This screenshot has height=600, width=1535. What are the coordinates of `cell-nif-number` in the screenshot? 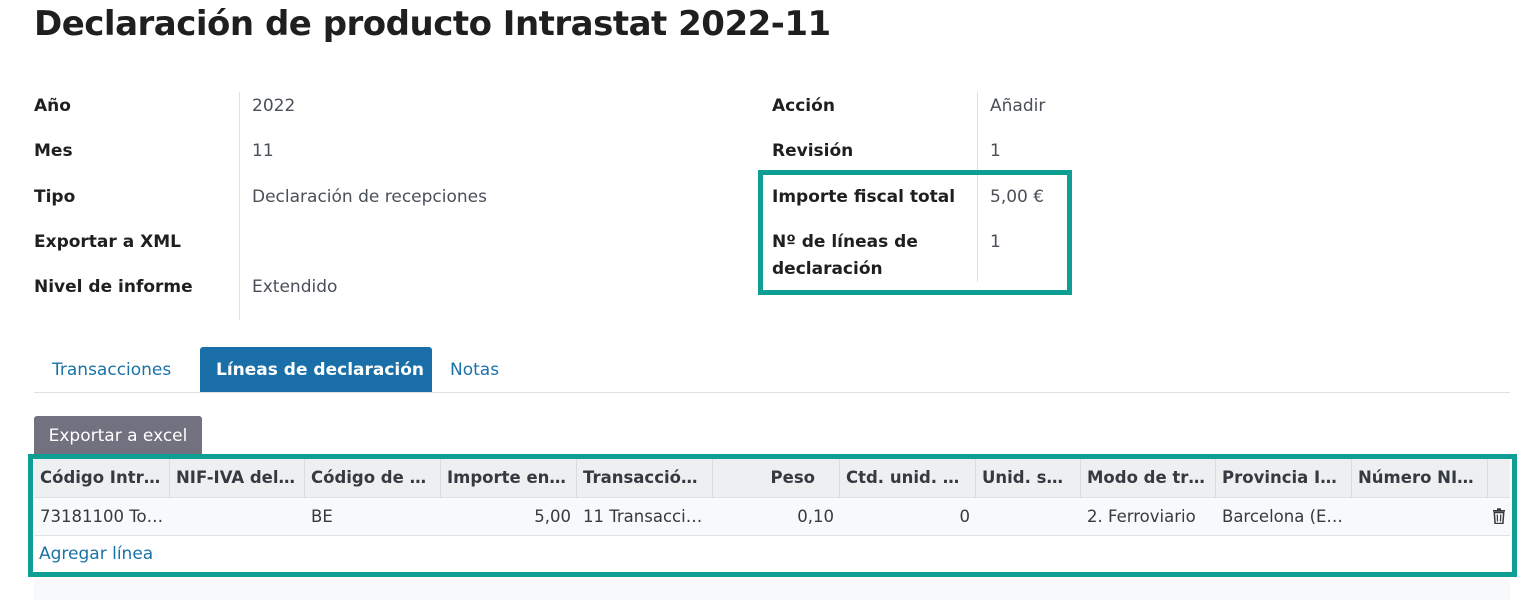 It's located at (1420, 517).